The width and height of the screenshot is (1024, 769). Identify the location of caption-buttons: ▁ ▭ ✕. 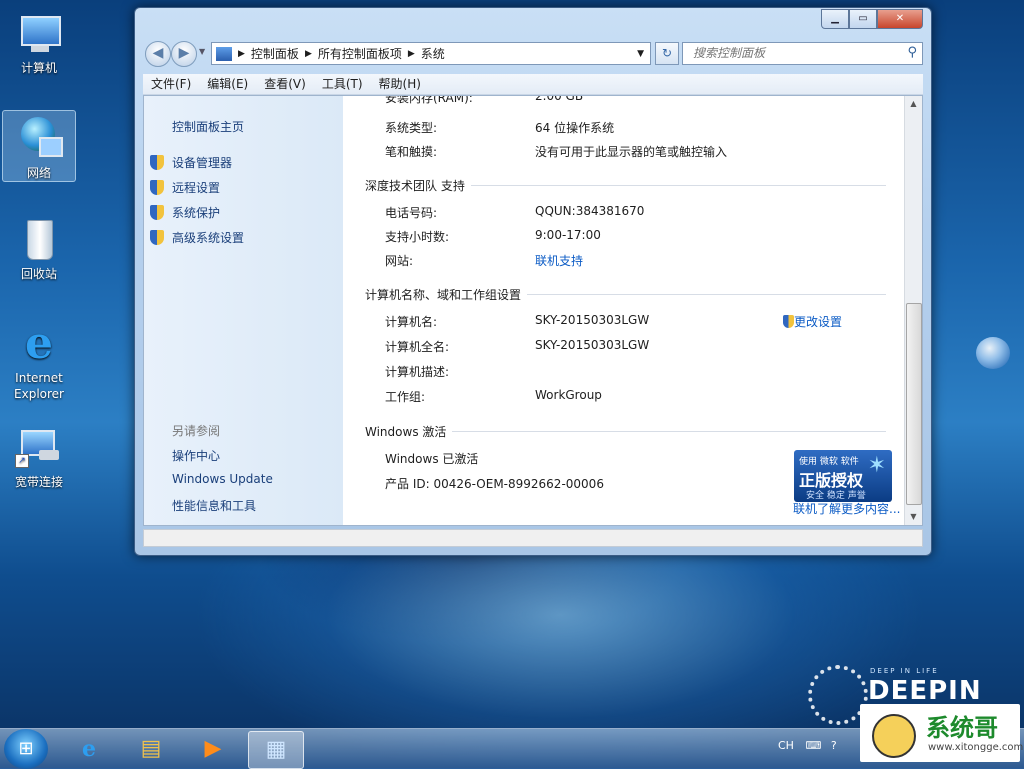
(872, 19).